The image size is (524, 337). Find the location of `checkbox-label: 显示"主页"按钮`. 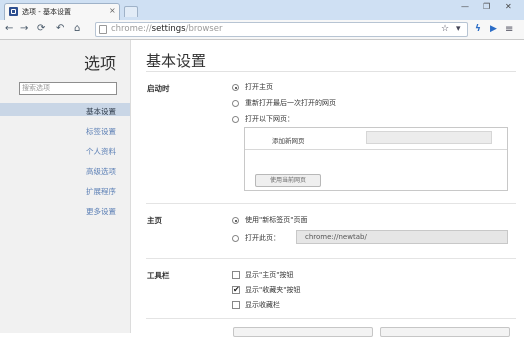

checkbox-label: 显示"主页"按钮 is located at coordinates (269, 275).